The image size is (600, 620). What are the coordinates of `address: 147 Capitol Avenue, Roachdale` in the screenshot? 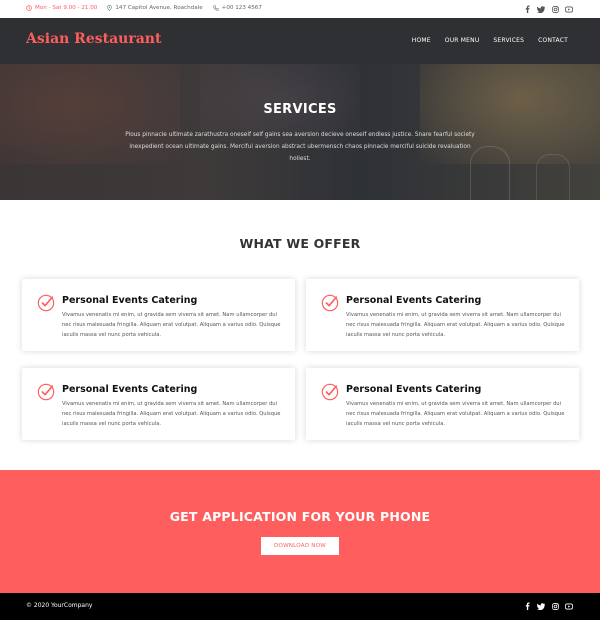 It's located at (155, 8).